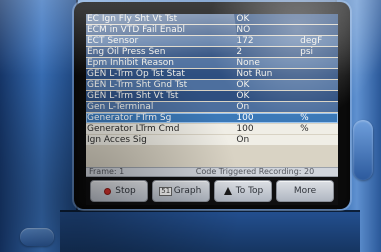 The height and width of the screenshot is (252, 381). I want to click on parameter-row: GEN L-Trm Op Tst Stat Not Run, so click(212, 74).